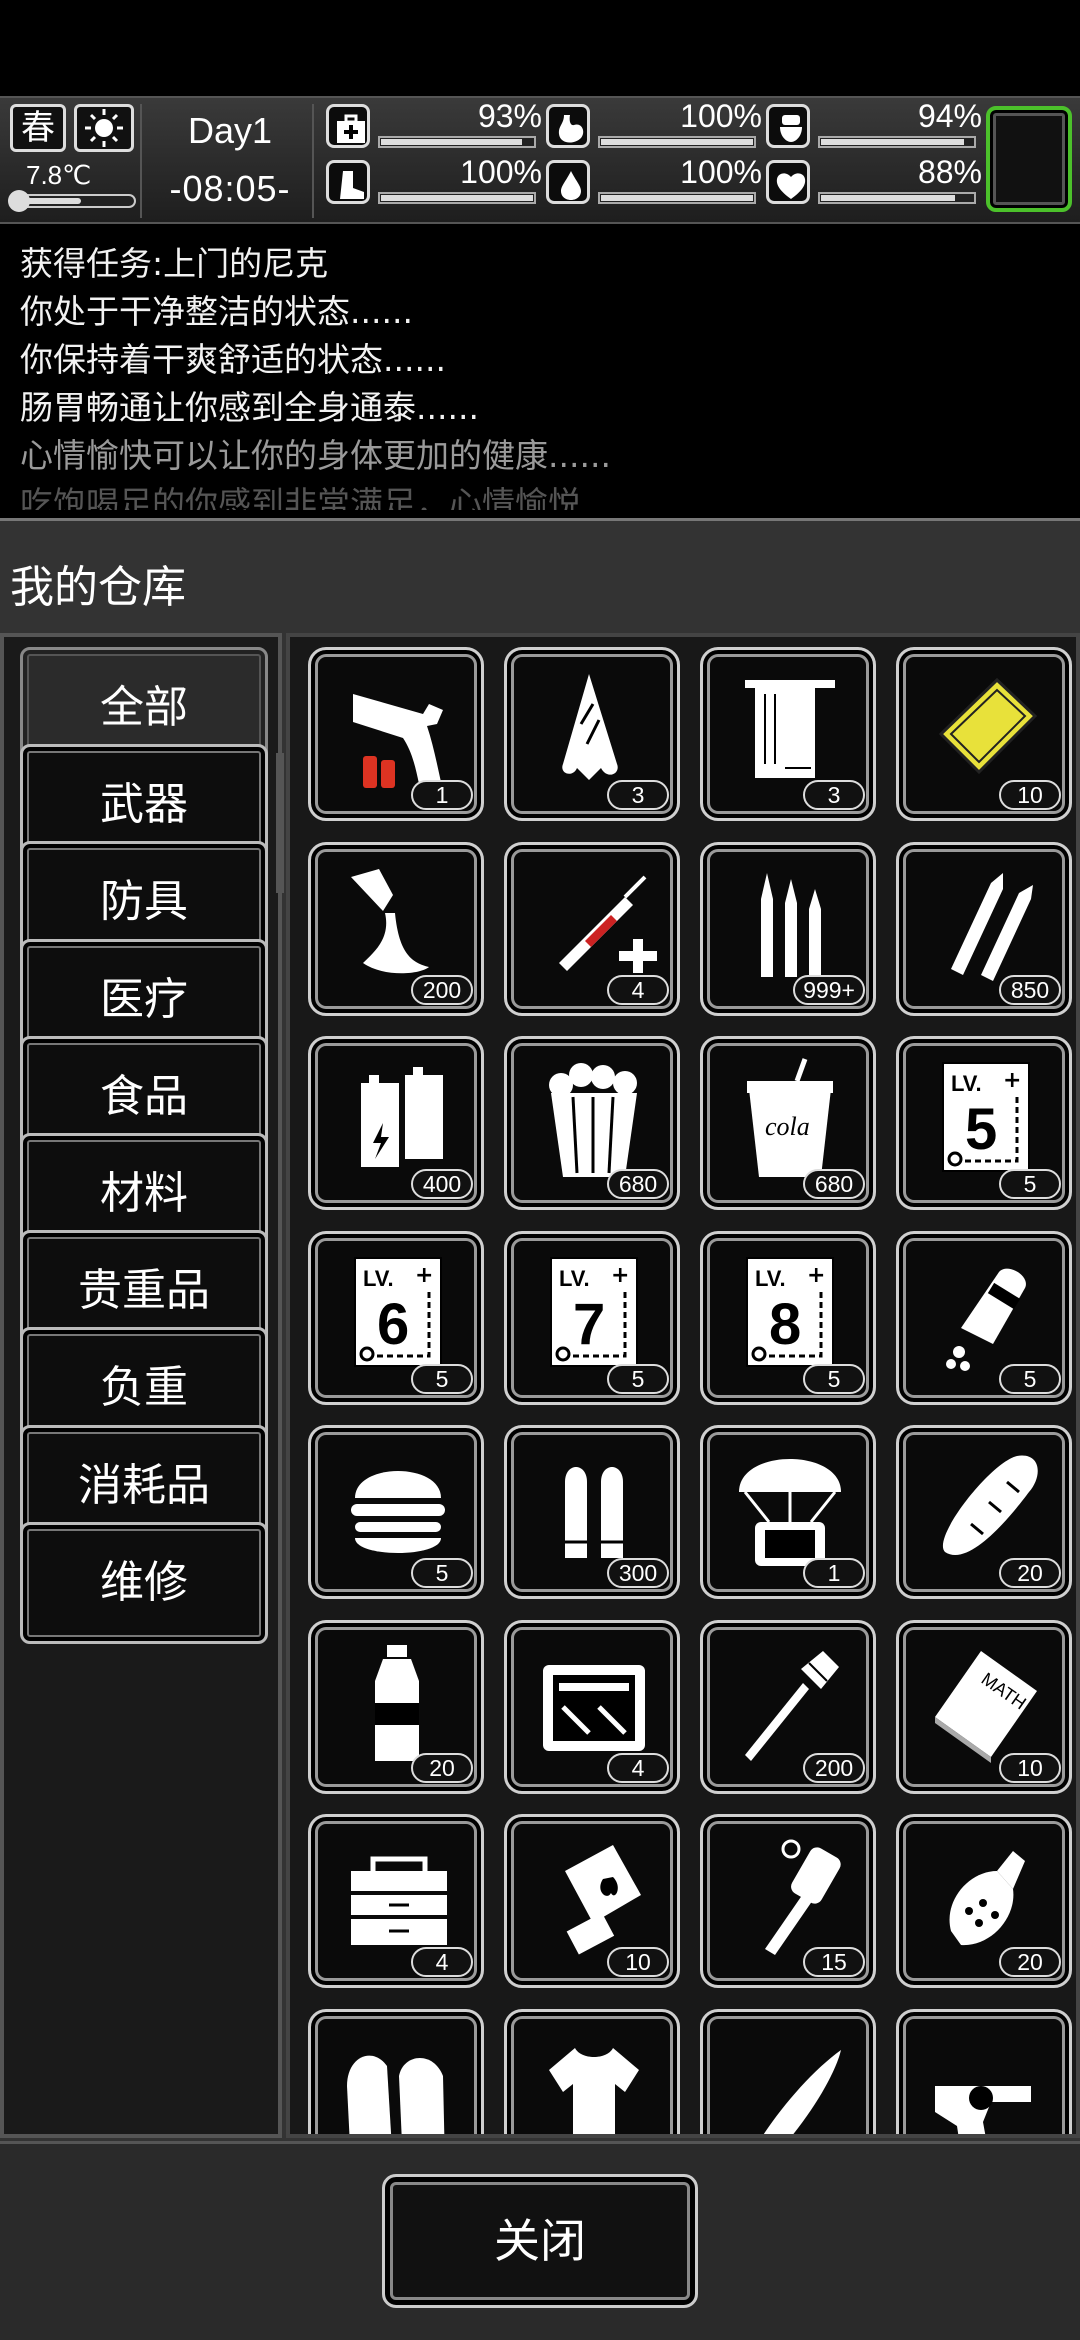  I want to click on cola-cup-icon: cola, so click(790, 1117).